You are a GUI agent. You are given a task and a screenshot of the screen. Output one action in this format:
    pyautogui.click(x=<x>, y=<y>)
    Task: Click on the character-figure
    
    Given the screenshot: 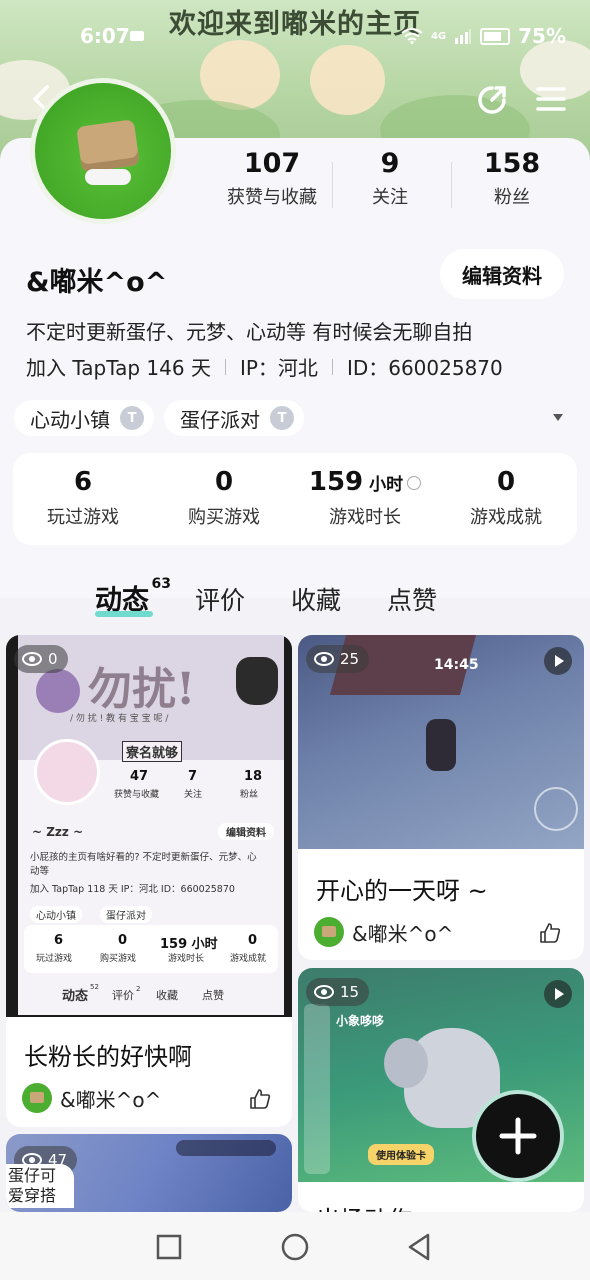 What is the action you would take?
    pyautogui.click(x=441, y=745)
    